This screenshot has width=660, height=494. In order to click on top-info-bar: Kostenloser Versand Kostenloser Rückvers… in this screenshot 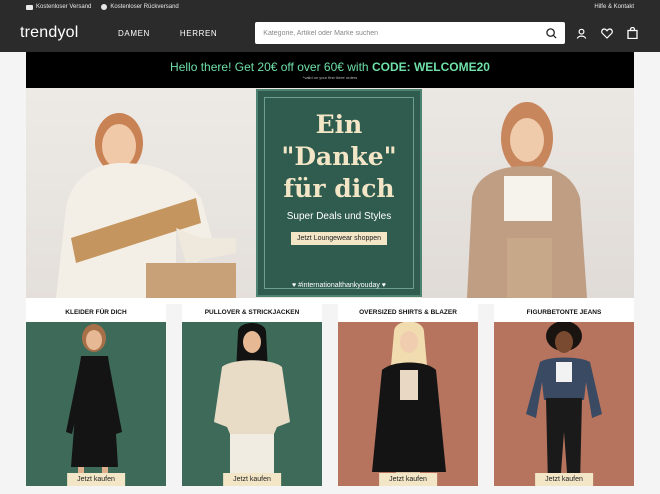, I will do `click(330, 7)`.